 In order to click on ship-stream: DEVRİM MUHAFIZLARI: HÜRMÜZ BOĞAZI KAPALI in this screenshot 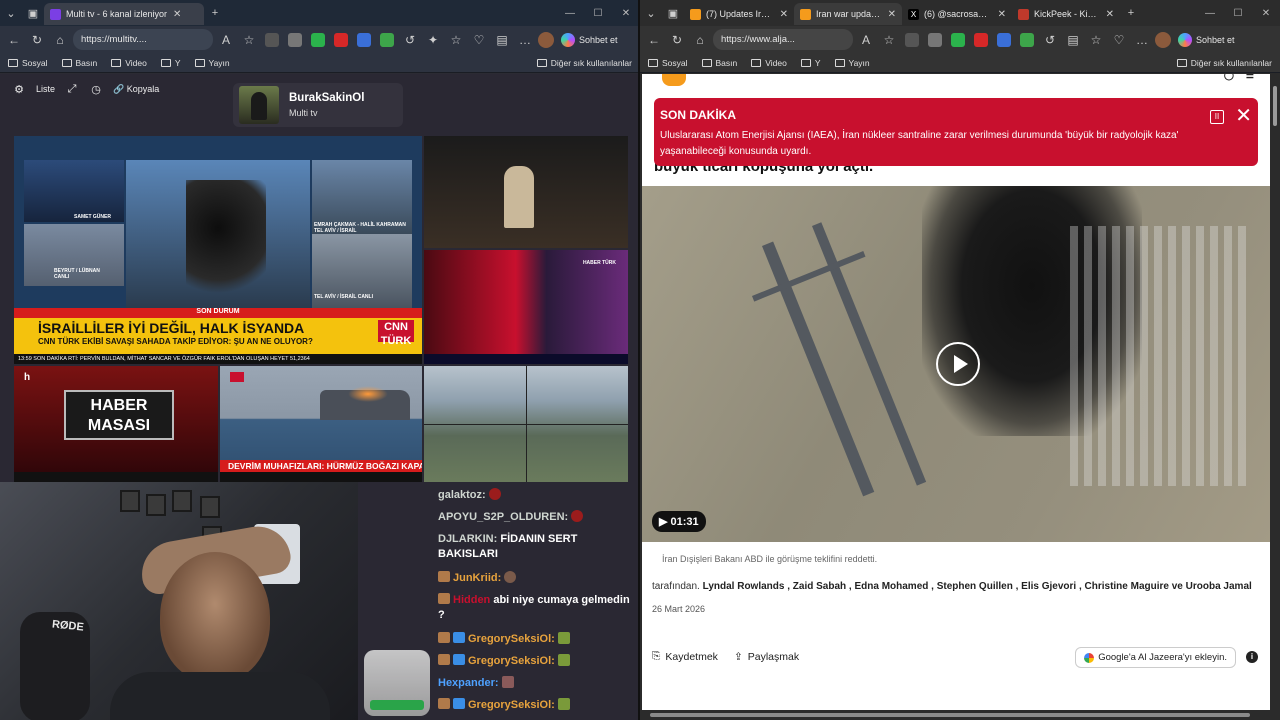, I will do `click(321, 424)`.